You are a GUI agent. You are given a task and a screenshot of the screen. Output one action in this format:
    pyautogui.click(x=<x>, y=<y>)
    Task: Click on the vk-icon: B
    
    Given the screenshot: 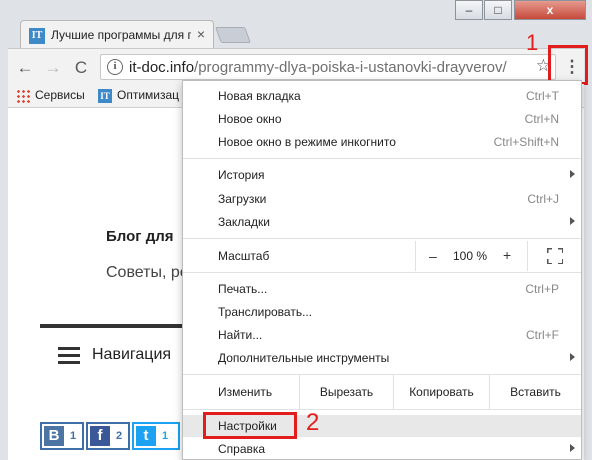 What is the action you would take?
    pyautogui.click(x=54, y=436)
    